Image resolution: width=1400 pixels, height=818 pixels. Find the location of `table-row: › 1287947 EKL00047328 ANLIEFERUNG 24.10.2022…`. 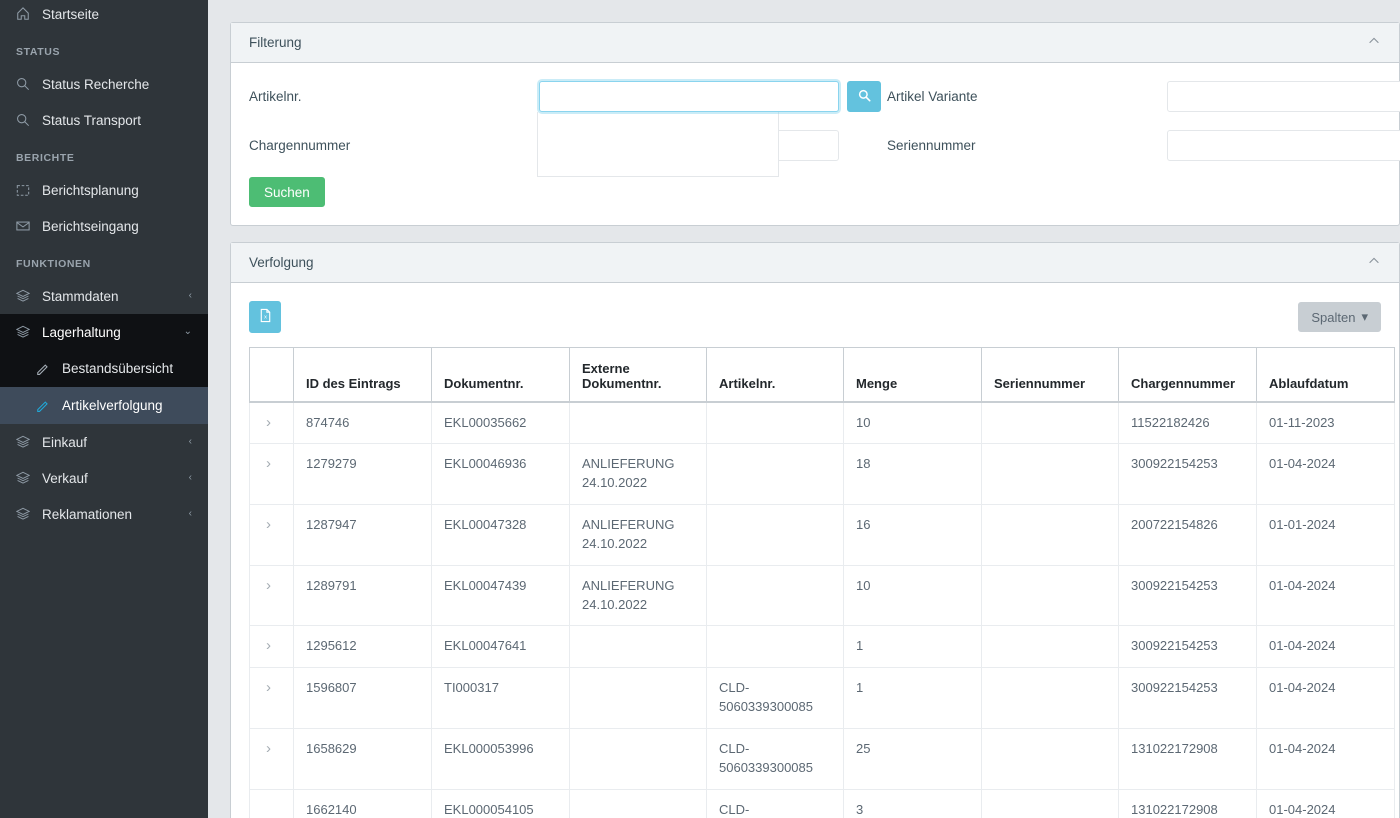

table-row: › 1287947 EKL00047328 ANLIEFERUNG 24.10.2022… is located at coordinates (822, 535).